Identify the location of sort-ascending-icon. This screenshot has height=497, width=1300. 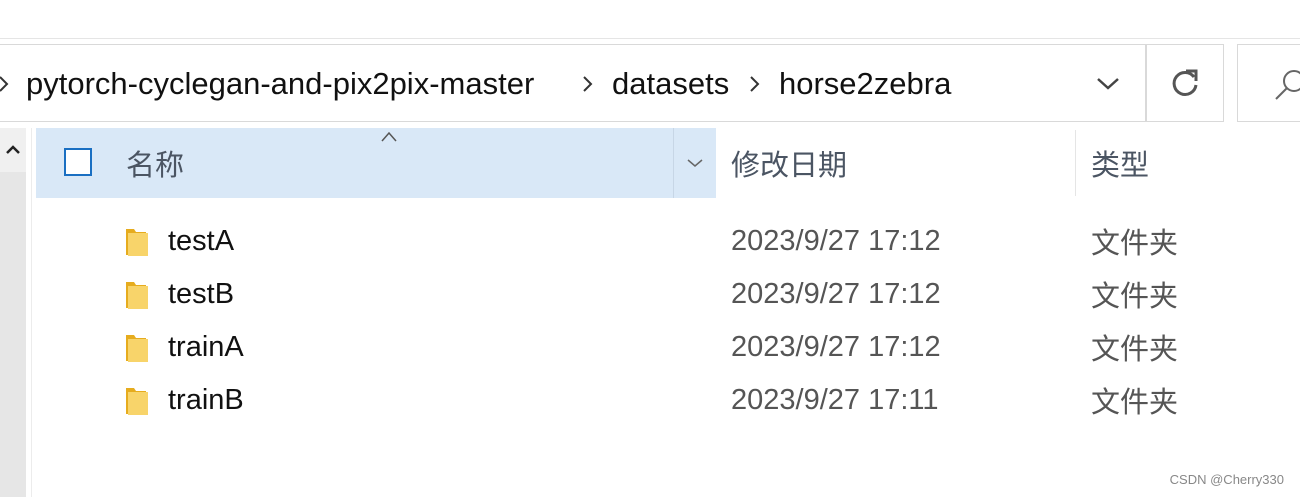
(389, 136).